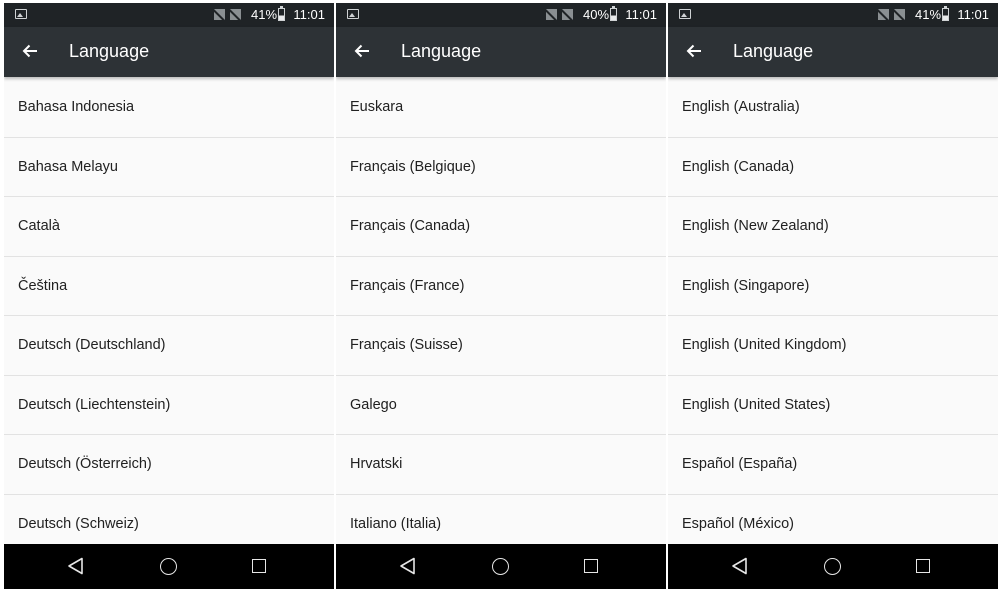 The height and width of the screenshot is (591, 1000). What do you see at coordinates (169, 465) in the screenshot?
I see `list-item: Deutsch (Österreich)` at bounding box center [169, 465].